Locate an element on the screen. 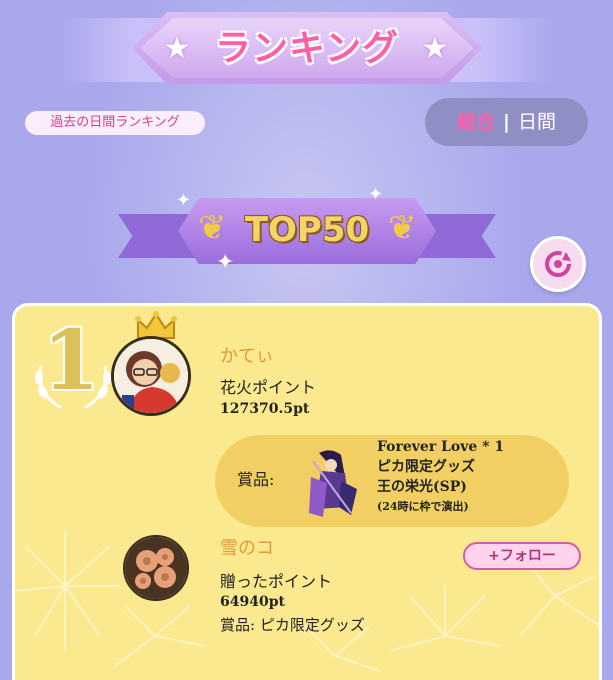 The height and width of the screenshot is (680, 613). top50-banner: ❦ ❦ TOP50 ✦ ✦ ✦ is located at coordinates (307, 231).